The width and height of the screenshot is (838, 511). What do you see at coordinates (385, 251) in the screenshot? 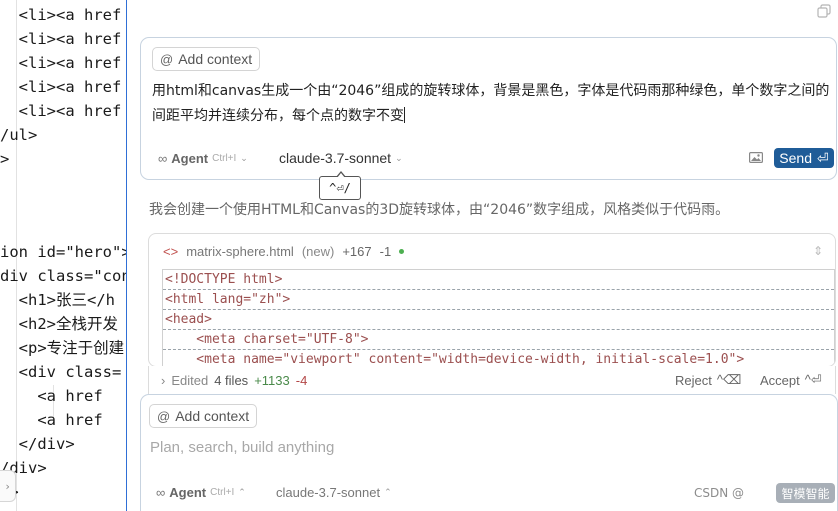
I see `lines-removed: -1` at bounding box center [385, 251].